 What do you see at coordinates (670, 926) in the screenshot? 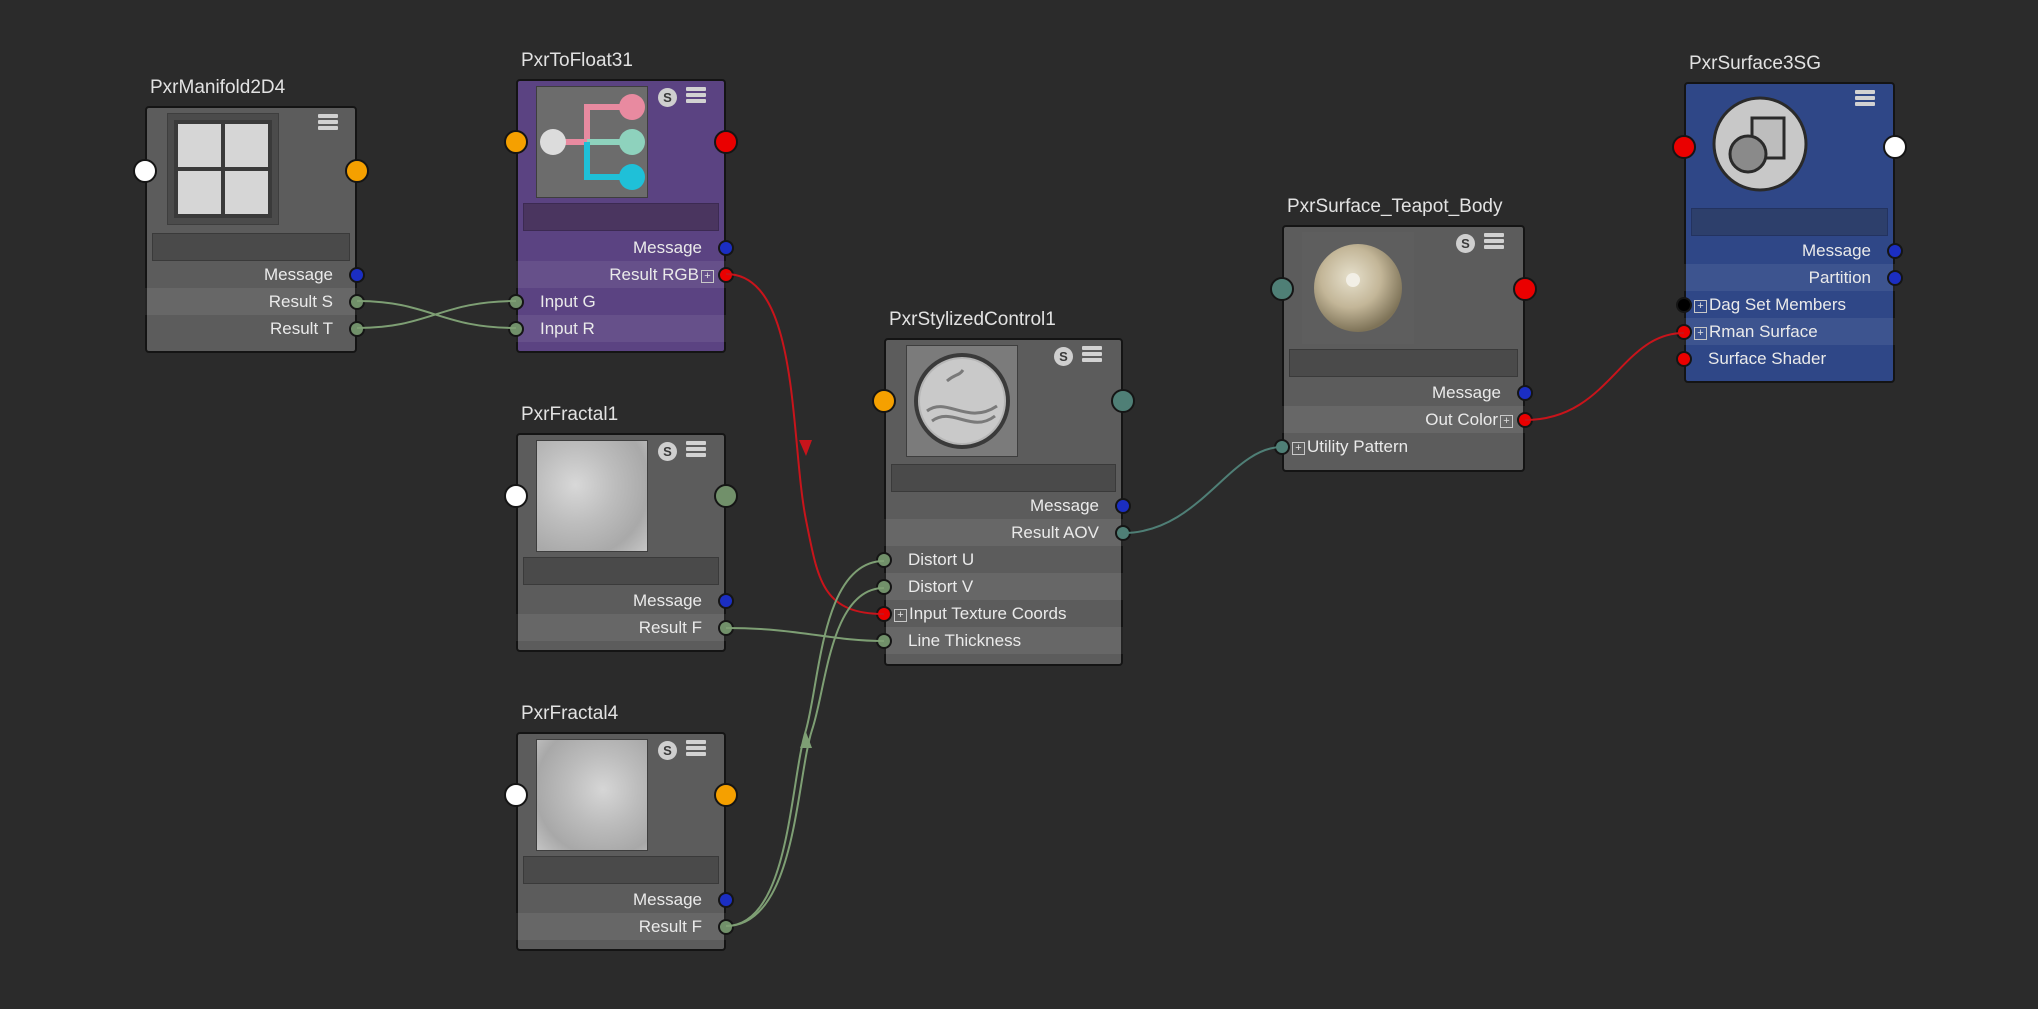
I see `port-label: Result F` at bounding box center [670, 926].